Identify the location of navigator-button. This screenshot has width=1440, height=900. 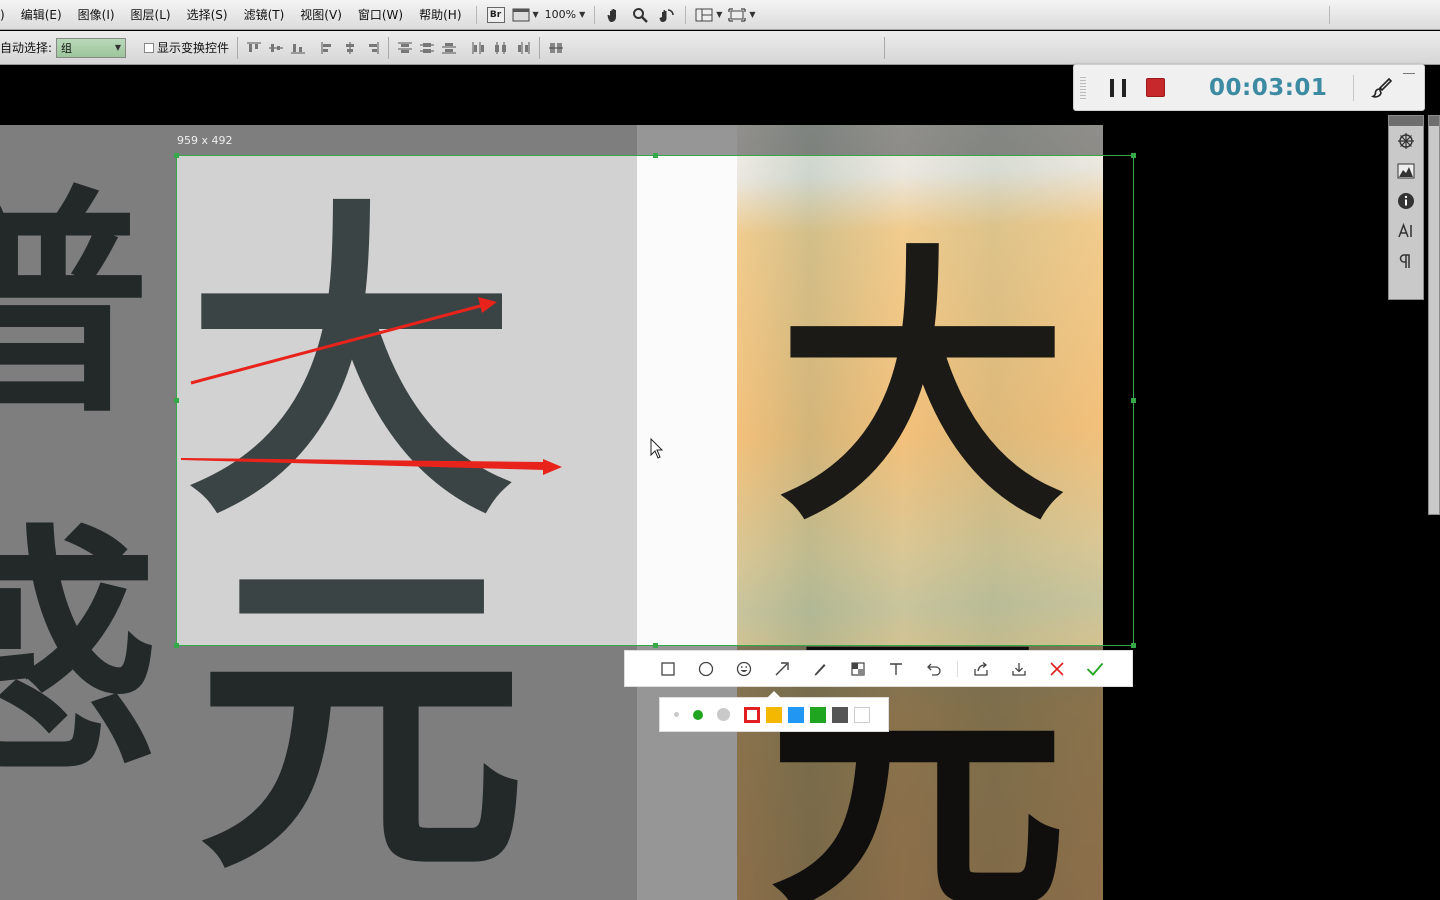
(1406, 141).